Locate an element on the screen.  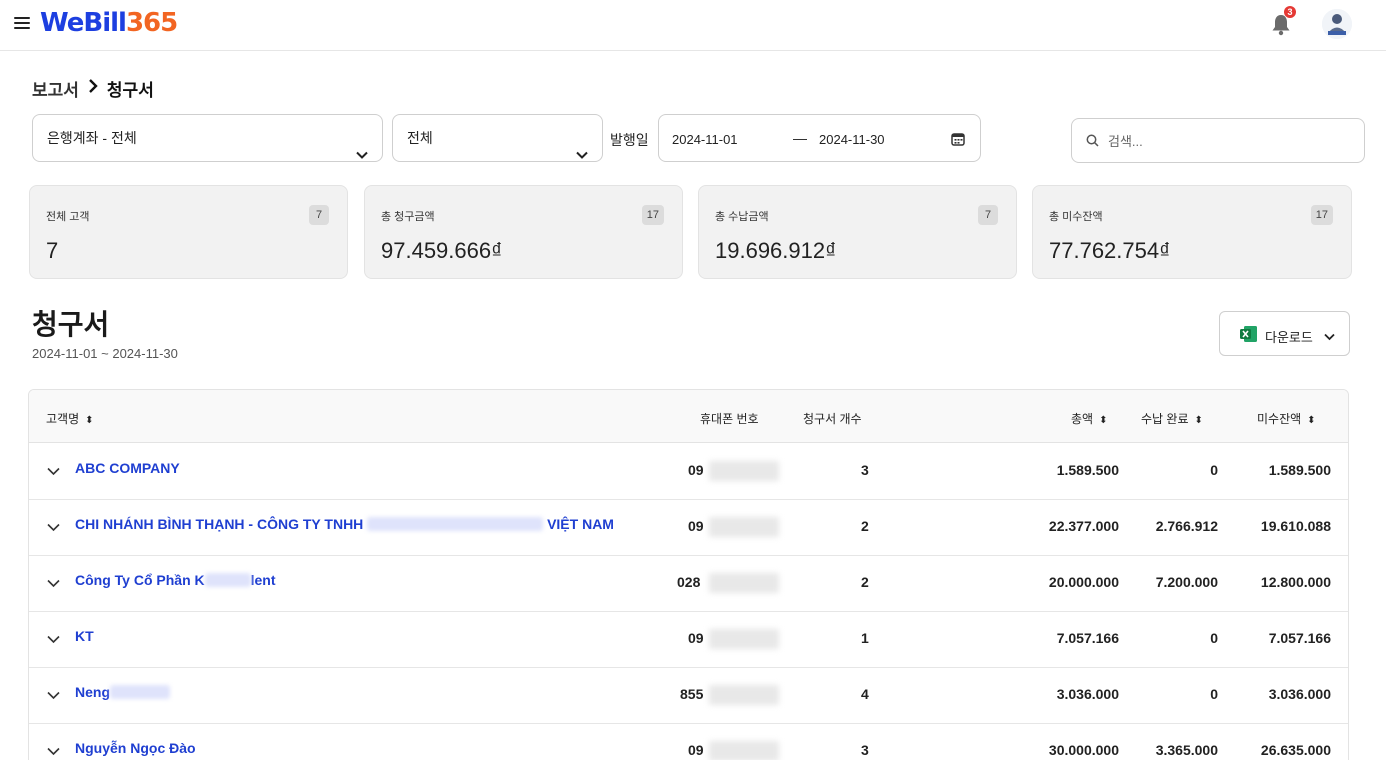
table-row: ABC COMPANY 09 3 1.589.500 0 1.589.500 is located at coordinates (688, 472).